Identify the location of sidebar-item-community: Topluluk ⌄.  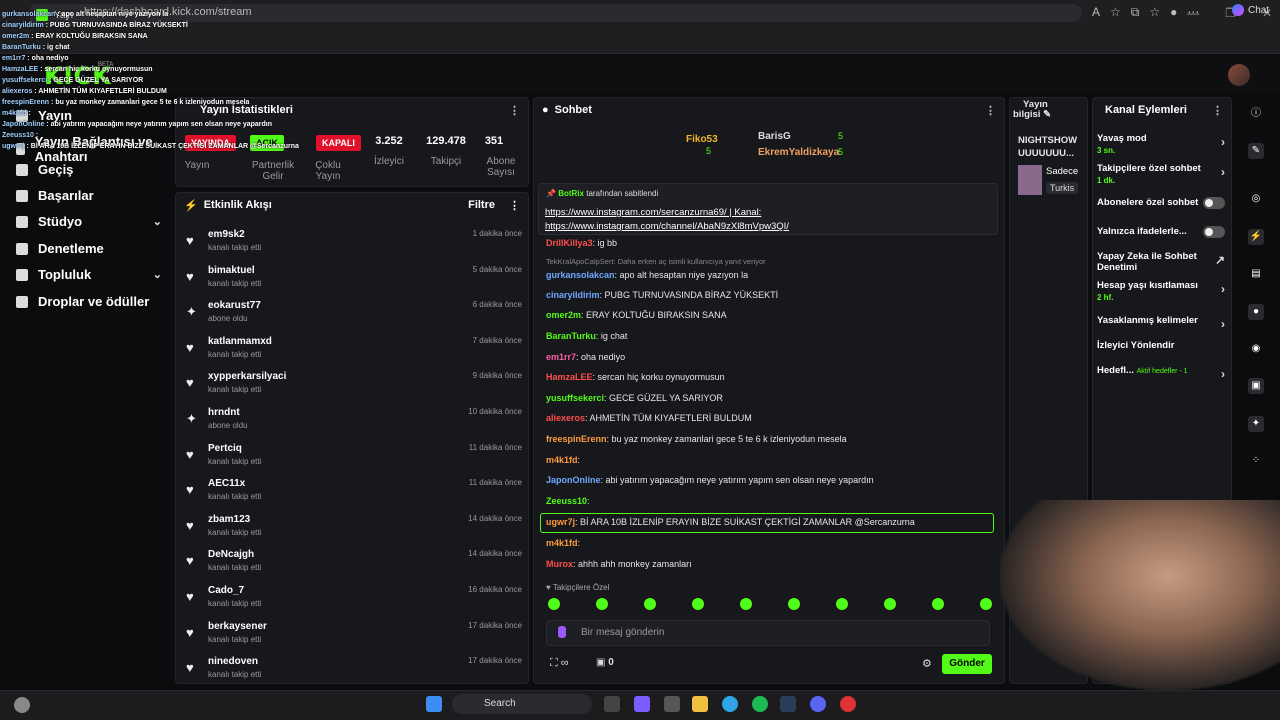
(89, 274).